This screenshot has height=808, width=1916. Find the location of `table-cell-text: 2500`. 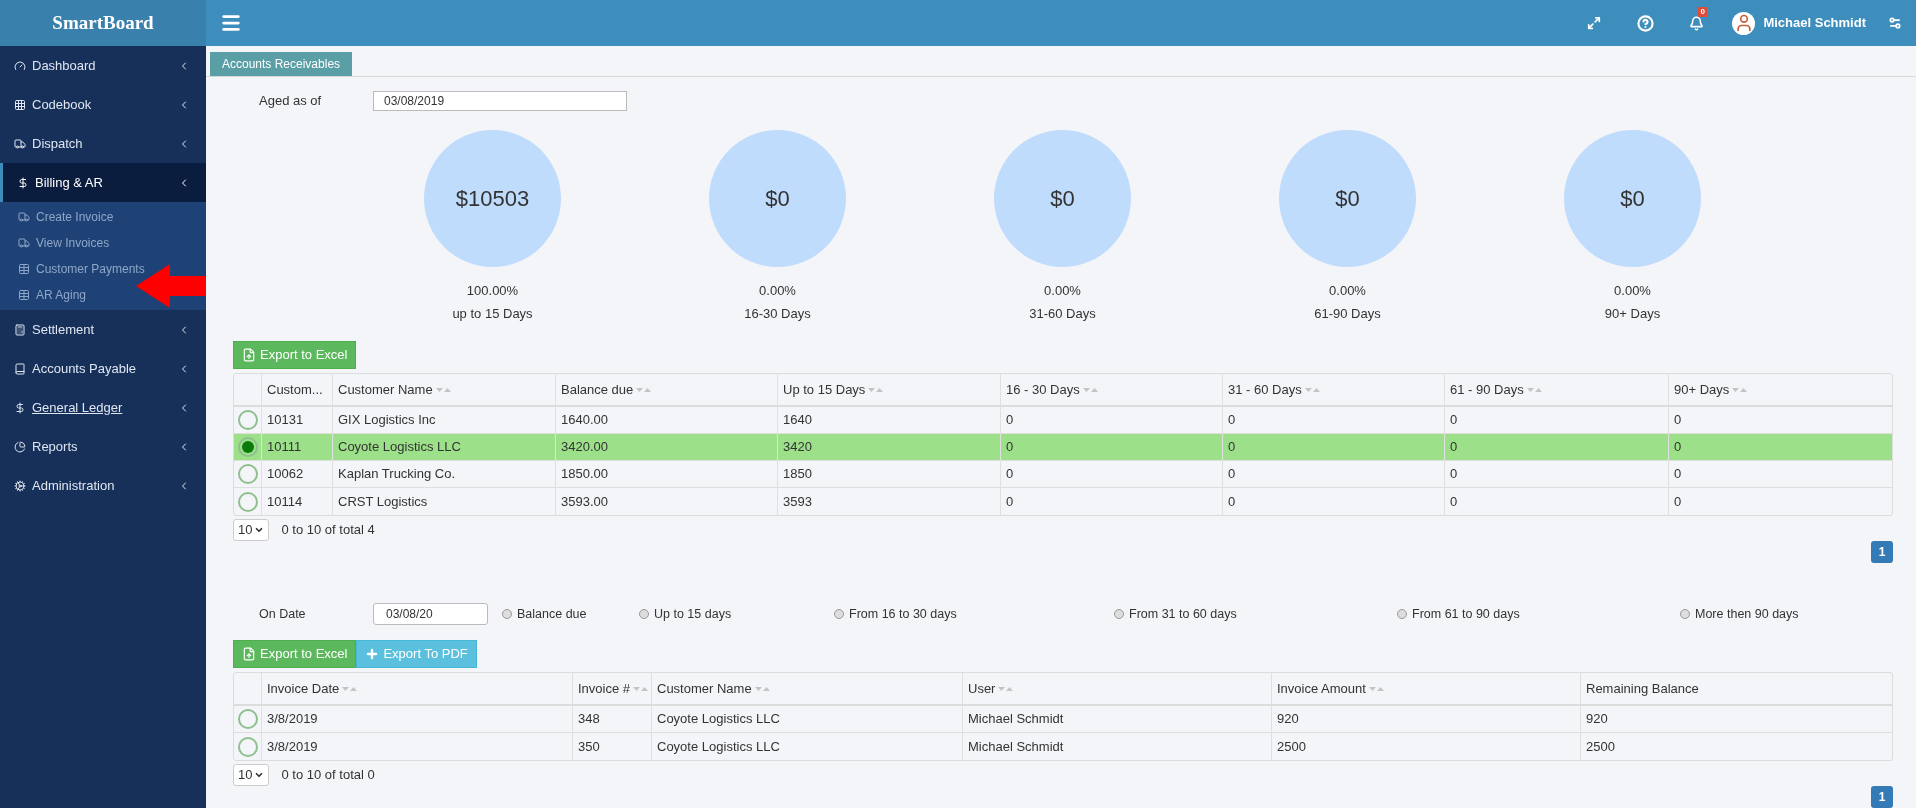

table-cell-text: 2500 is located at coordinates (1291, 746).